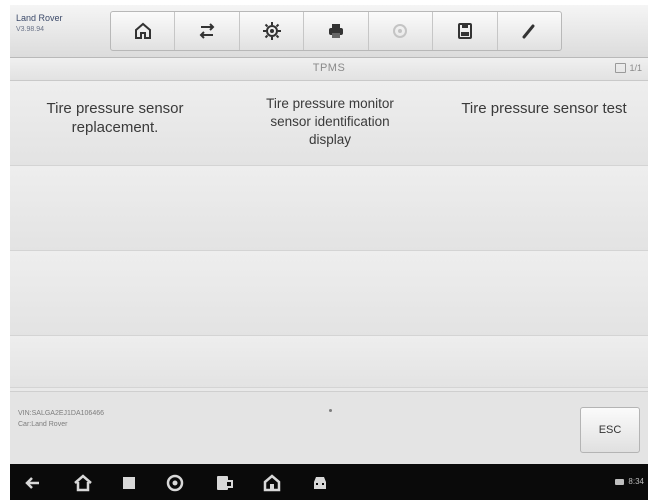 This screenshot has width=648, height=500. Describe the element at coordinates (544, 108) in the screenshot. I see `function-label: Tire pressure sensor test` at that location.